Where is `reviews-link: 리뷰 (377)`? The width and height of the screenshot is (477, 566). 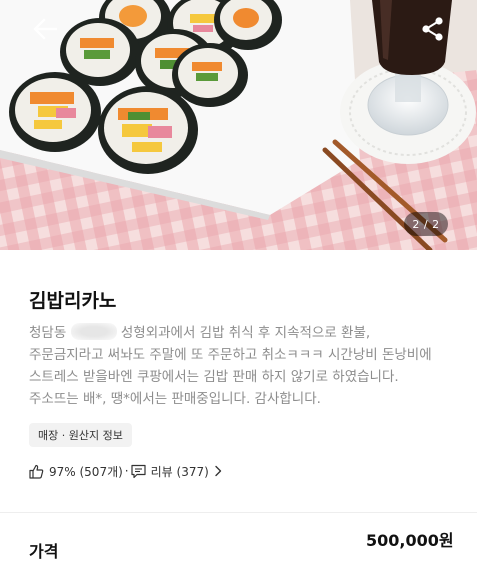
reviews-link: 리뷰 (377) is located at coordinates (176, 471).